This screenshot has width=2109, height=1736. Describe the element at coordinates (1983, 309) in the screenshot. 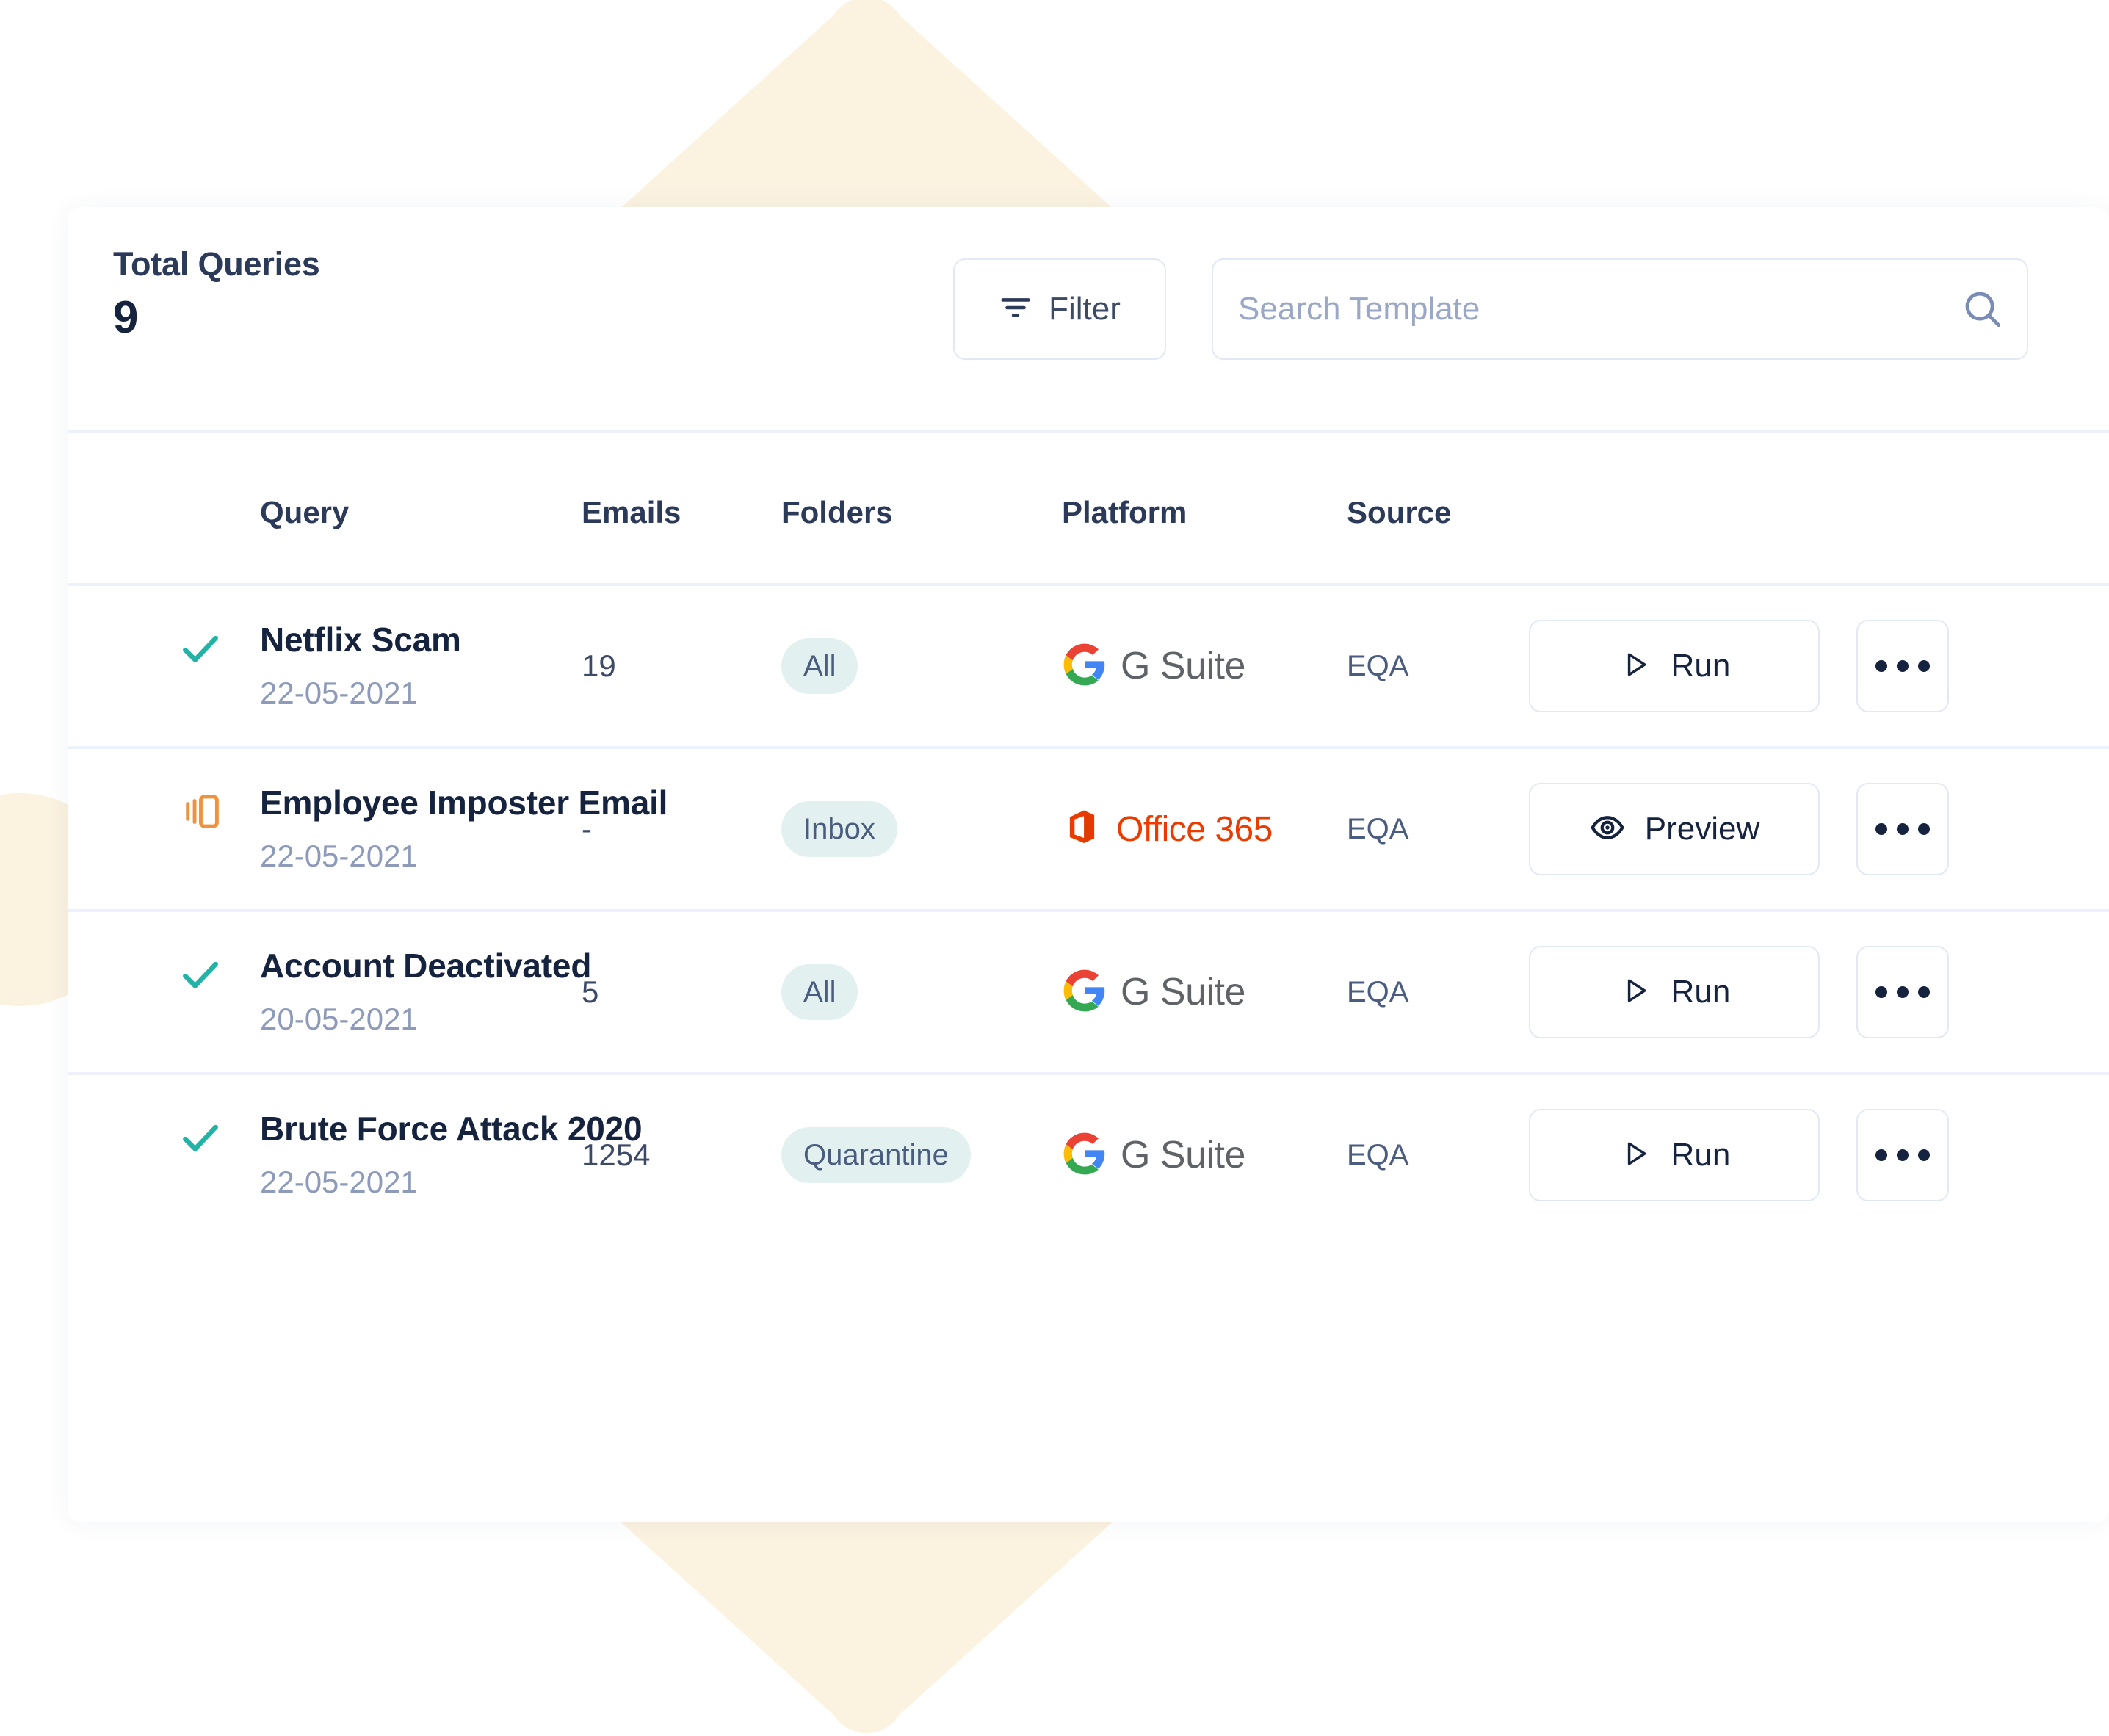

I see `search-icon` at that location.